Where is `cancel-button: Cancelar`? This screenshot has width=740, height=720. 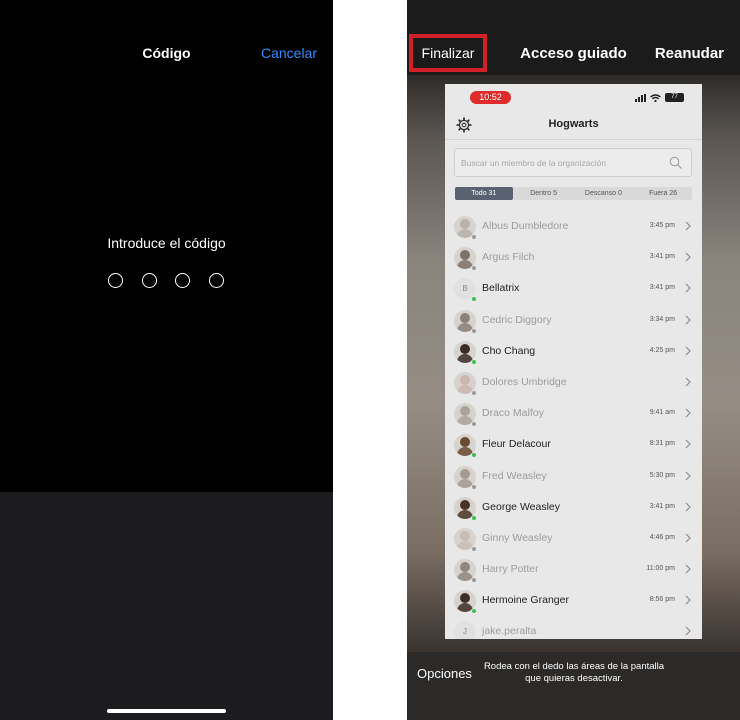
cancel-button: Cancelar is located at coordinates (289, 53).